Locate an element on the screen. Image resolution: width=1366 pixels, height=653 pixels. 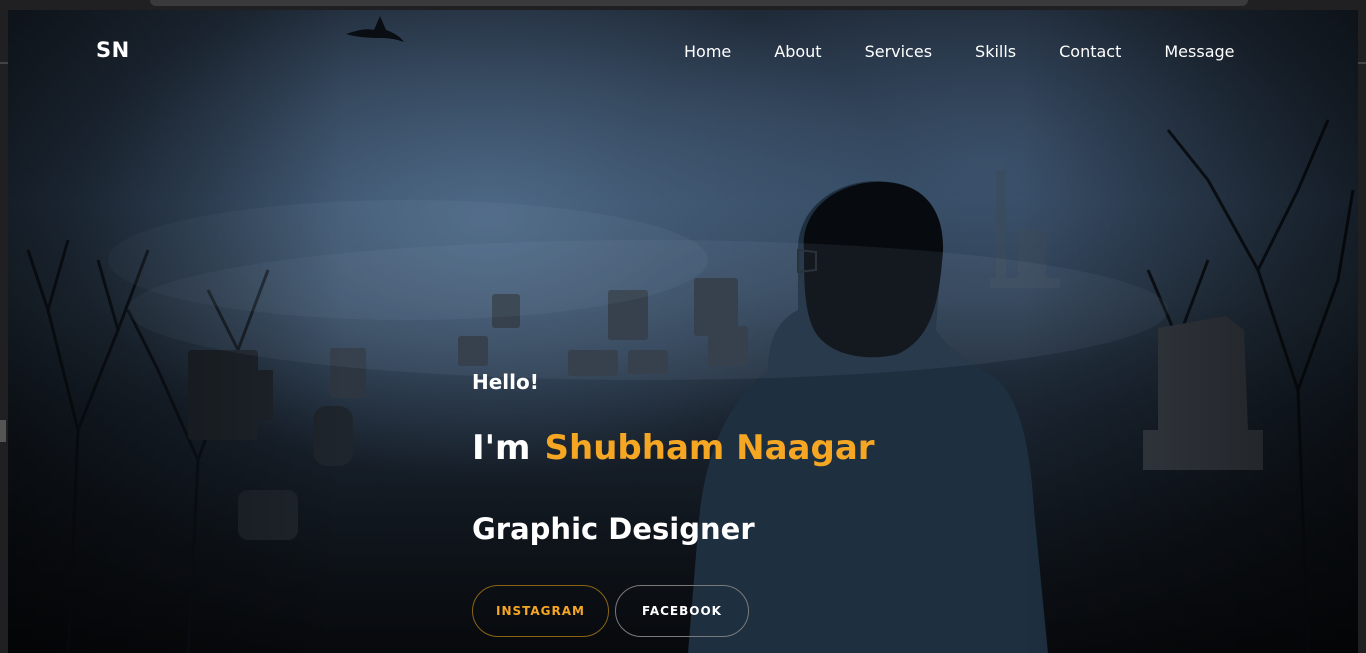
browser-top-bar is located at coordinates (699, 3).